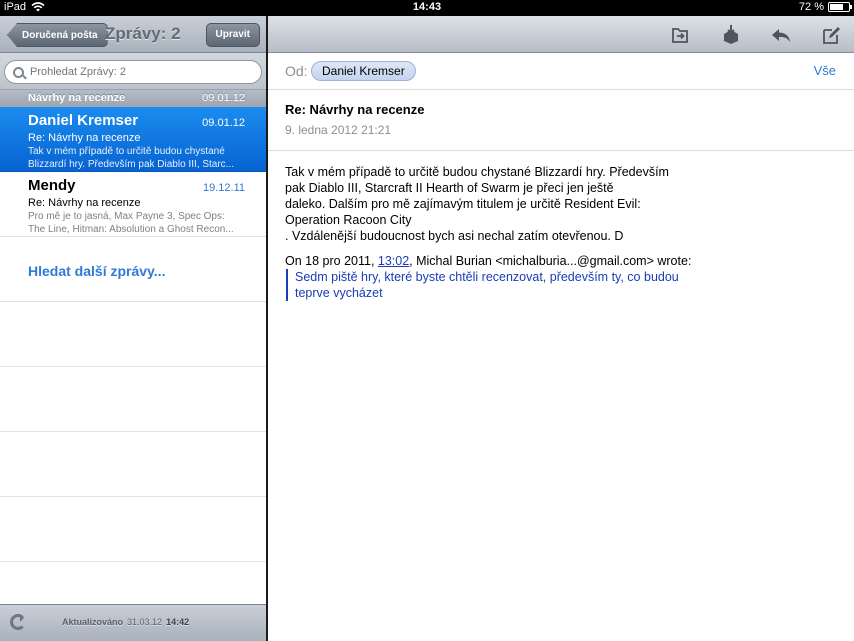 The image size is (854, 641). I want to click on message-datetime: 9. ledna 2012 21:21, so click(338, 130).